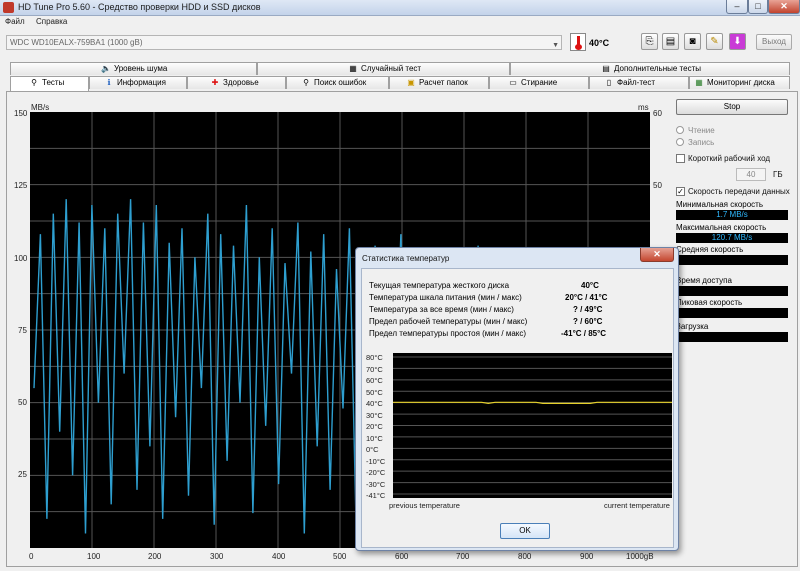  Describe the element at coordinates (637, 505) in the screenshot. I see `legend-current: current temperature` at that location.